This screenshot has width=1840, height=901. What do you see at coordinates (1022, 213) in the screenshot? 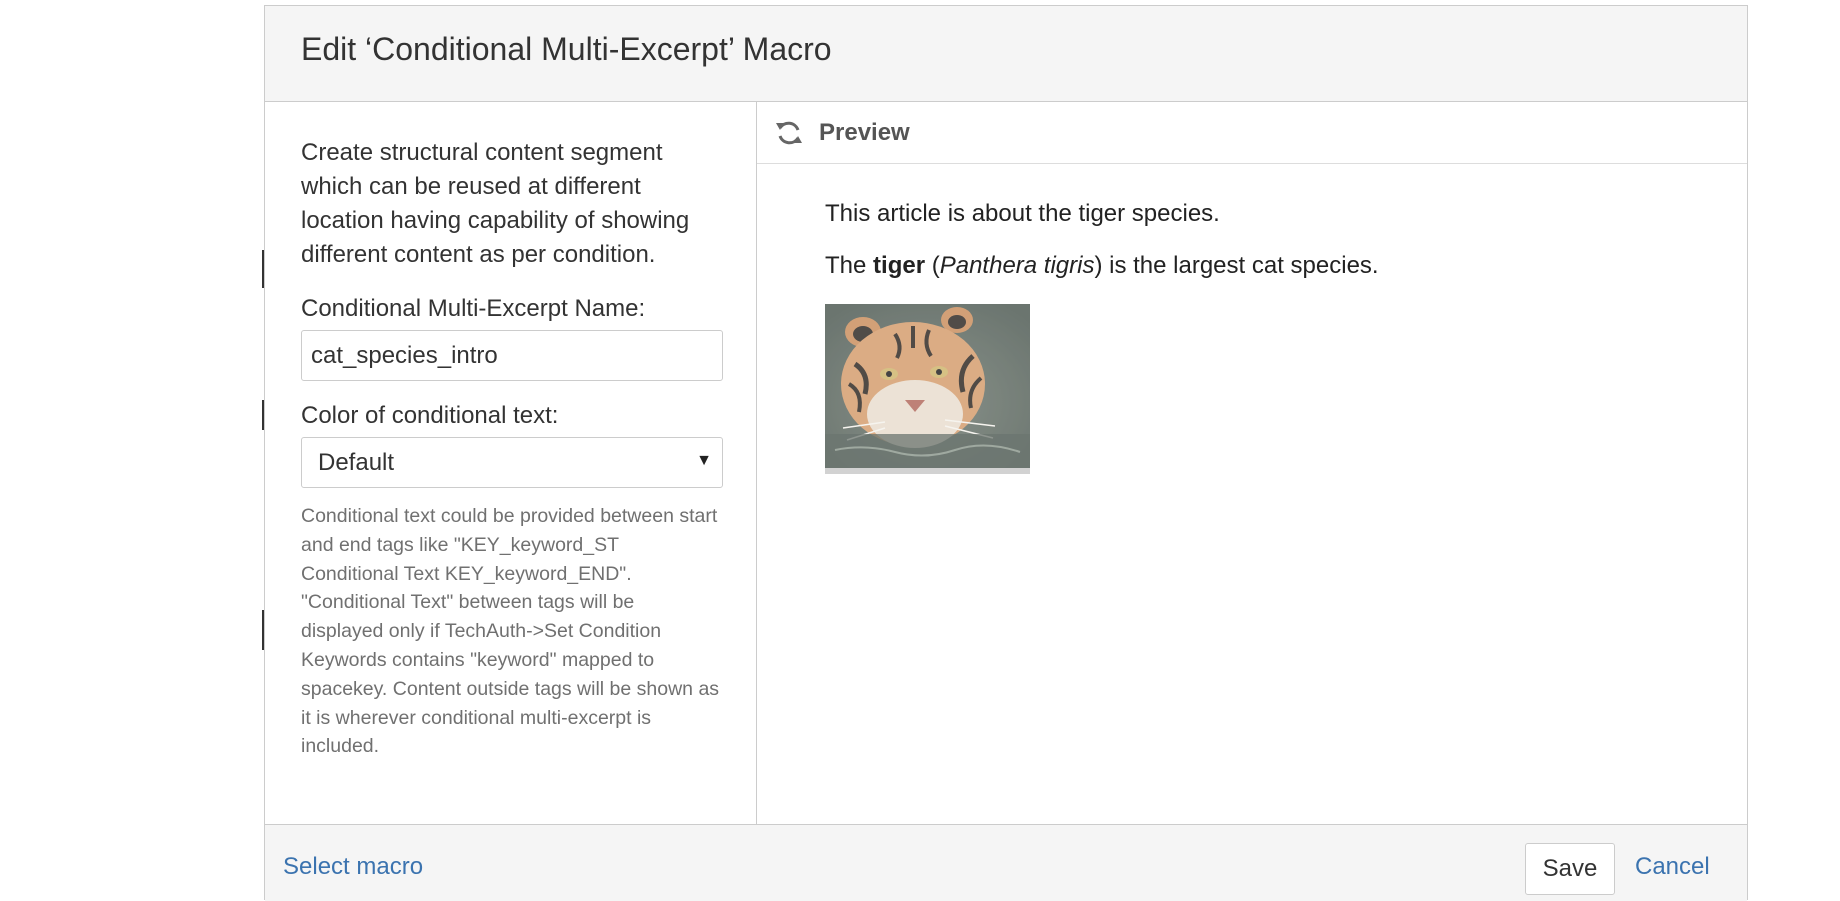
I see `preview-line-1: This article is about the tiger species.` at bounding box center [1022, 213].